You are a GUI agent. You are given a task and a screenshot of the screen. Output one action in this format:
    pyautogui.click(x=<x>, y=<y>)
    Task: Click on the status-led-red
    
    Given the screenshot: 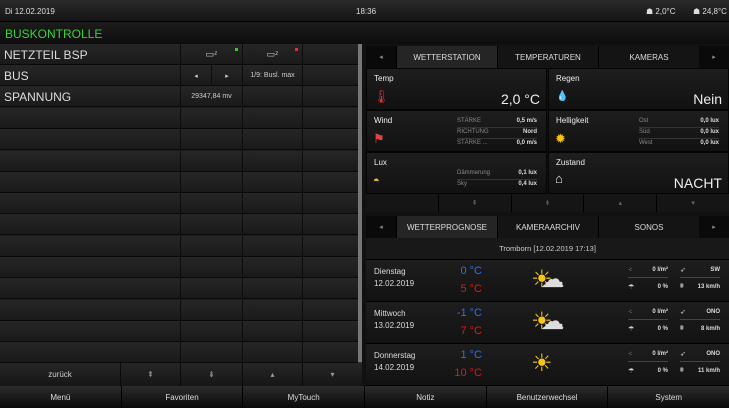 What is the action you would take?
    pyautogui.click(x=296, y=49)
    